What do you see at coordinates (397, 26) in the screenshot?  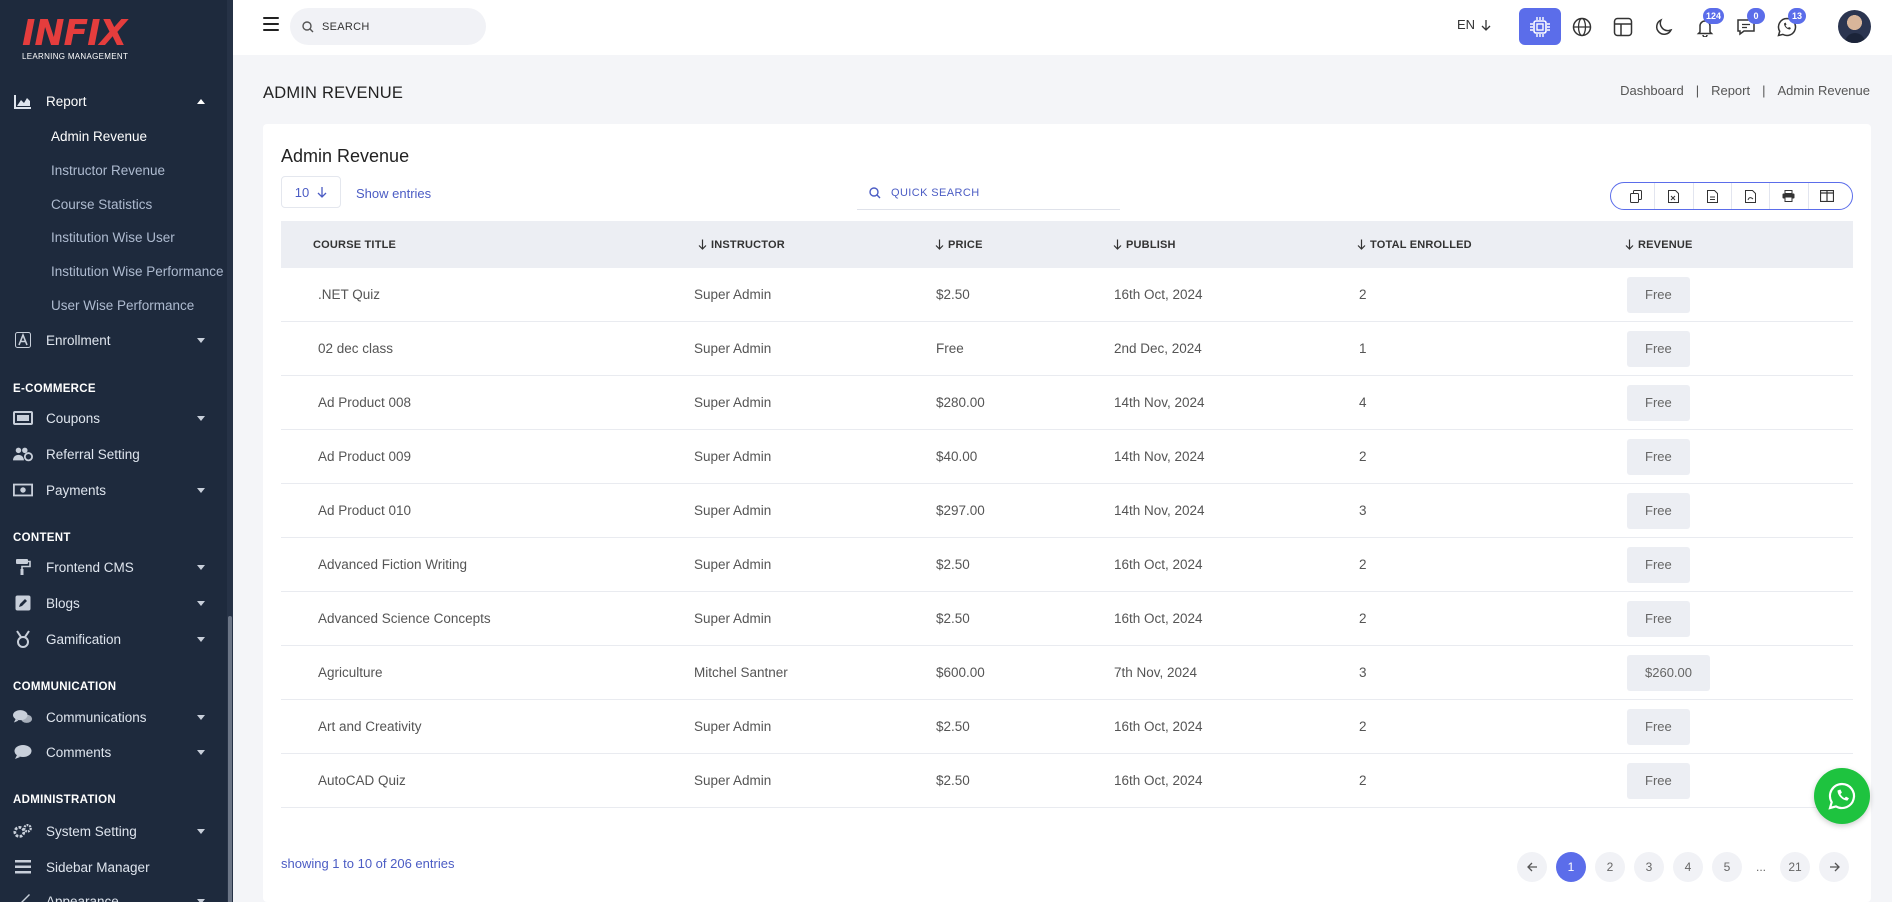 I see `search-input` at bounding box center [397, 26].